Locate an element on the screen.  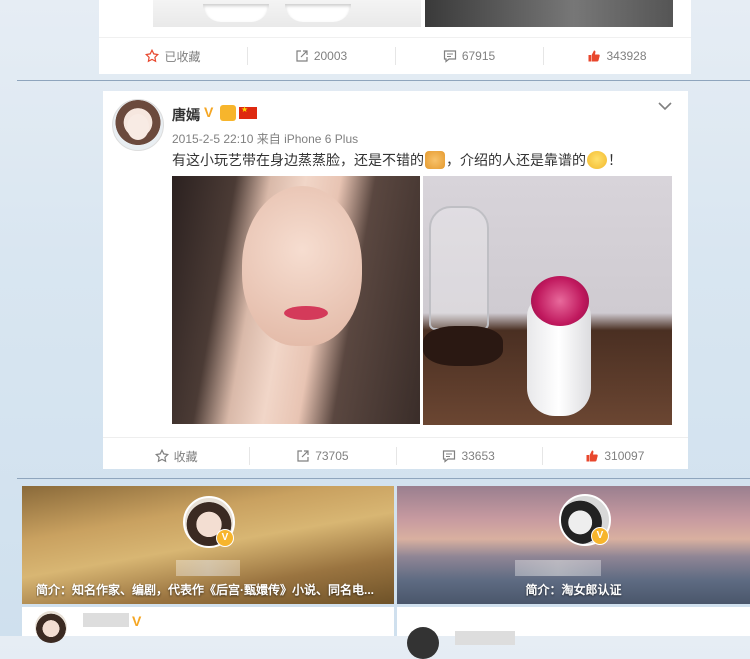
post-source: 来自 iPhone 6 Plus is located at coordinates (307, 139).